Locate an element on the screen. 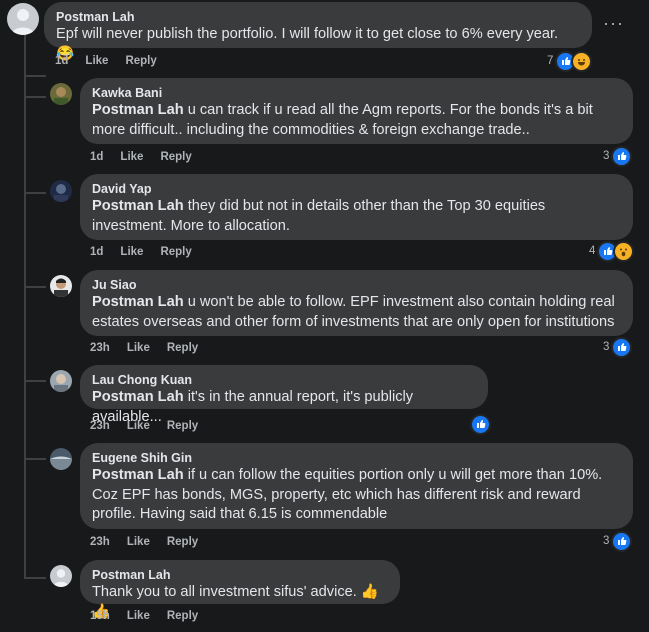  comment-author: Kawka Bani is located at coordinates (356, 93).